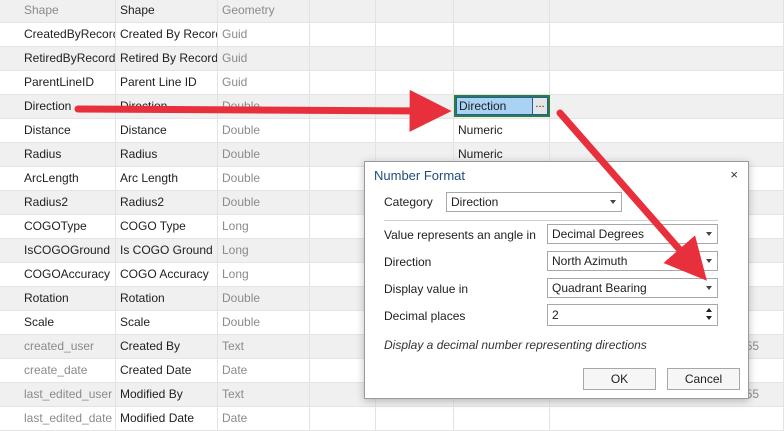  What do you see at coordinates (619, 379) in the screenshot?
I see `ok-button: OK` at bounding box center [619, 379].